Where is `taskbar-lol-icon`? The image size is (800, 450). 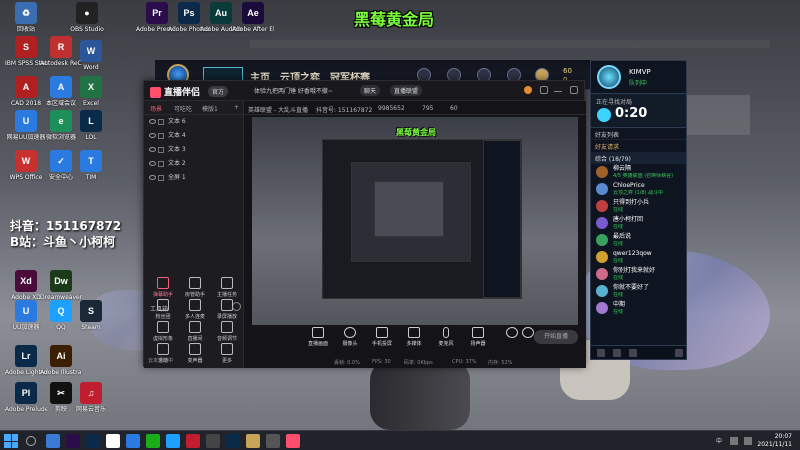 taskbar-lol-icon is located at coordinates (233, 441).